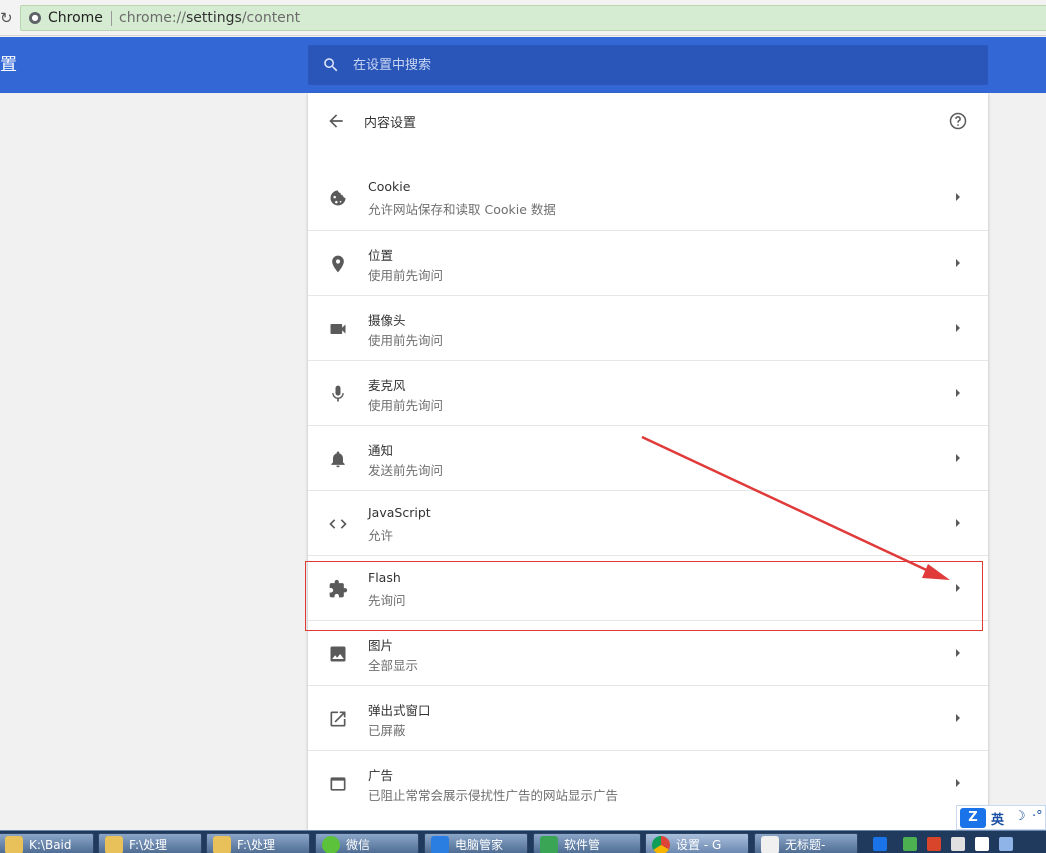 Image resolution: width=1046 pixels, height=853 pixels. Describe the element at coordinates (338, 459) in the screenshot. I see `bell-icon` at that location.